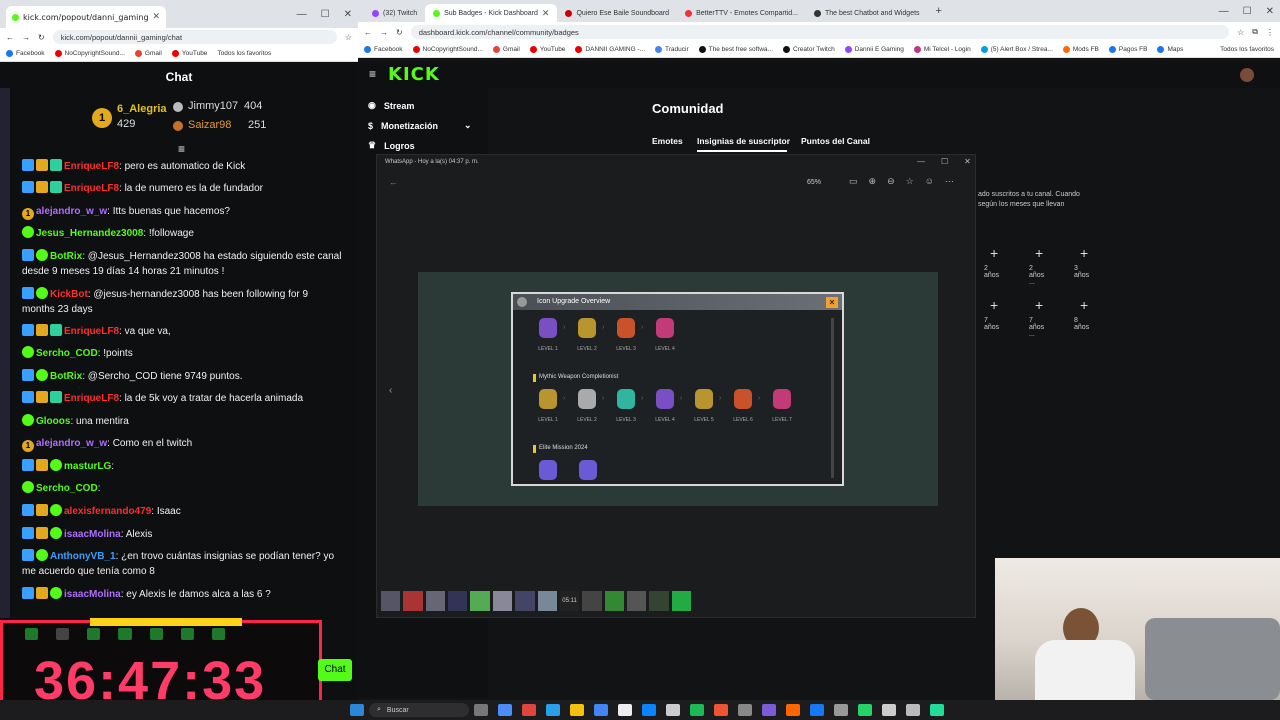  I want to click on windows-start-icon, so click(357, 710).